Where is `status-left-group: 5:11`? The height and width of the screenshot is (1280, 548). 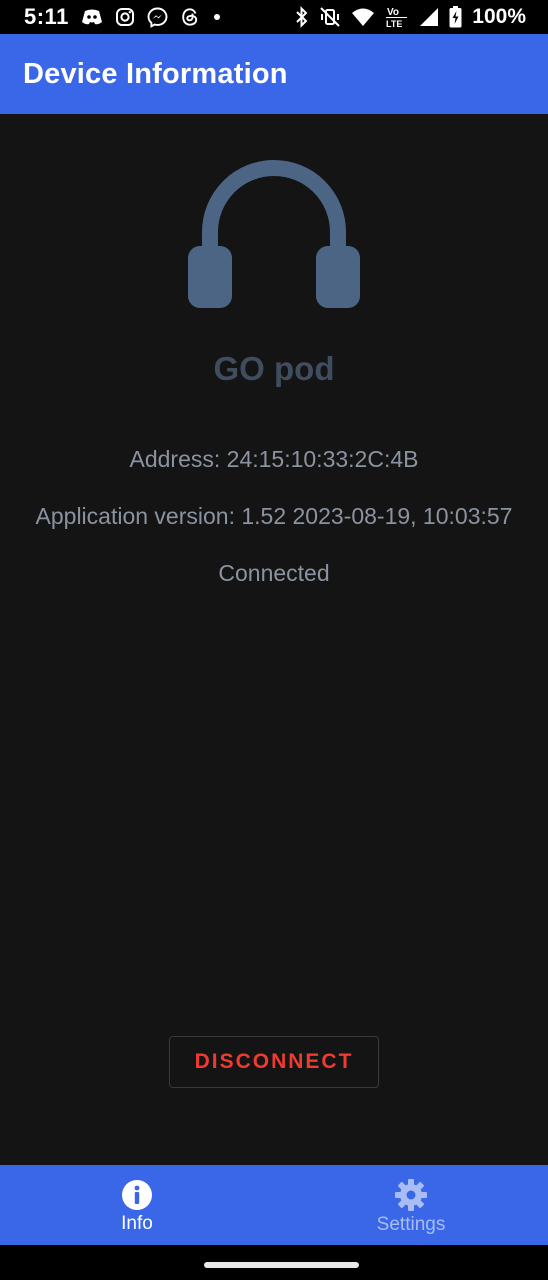 status-left-group: 5:11 is located at coordinates (123, 17).